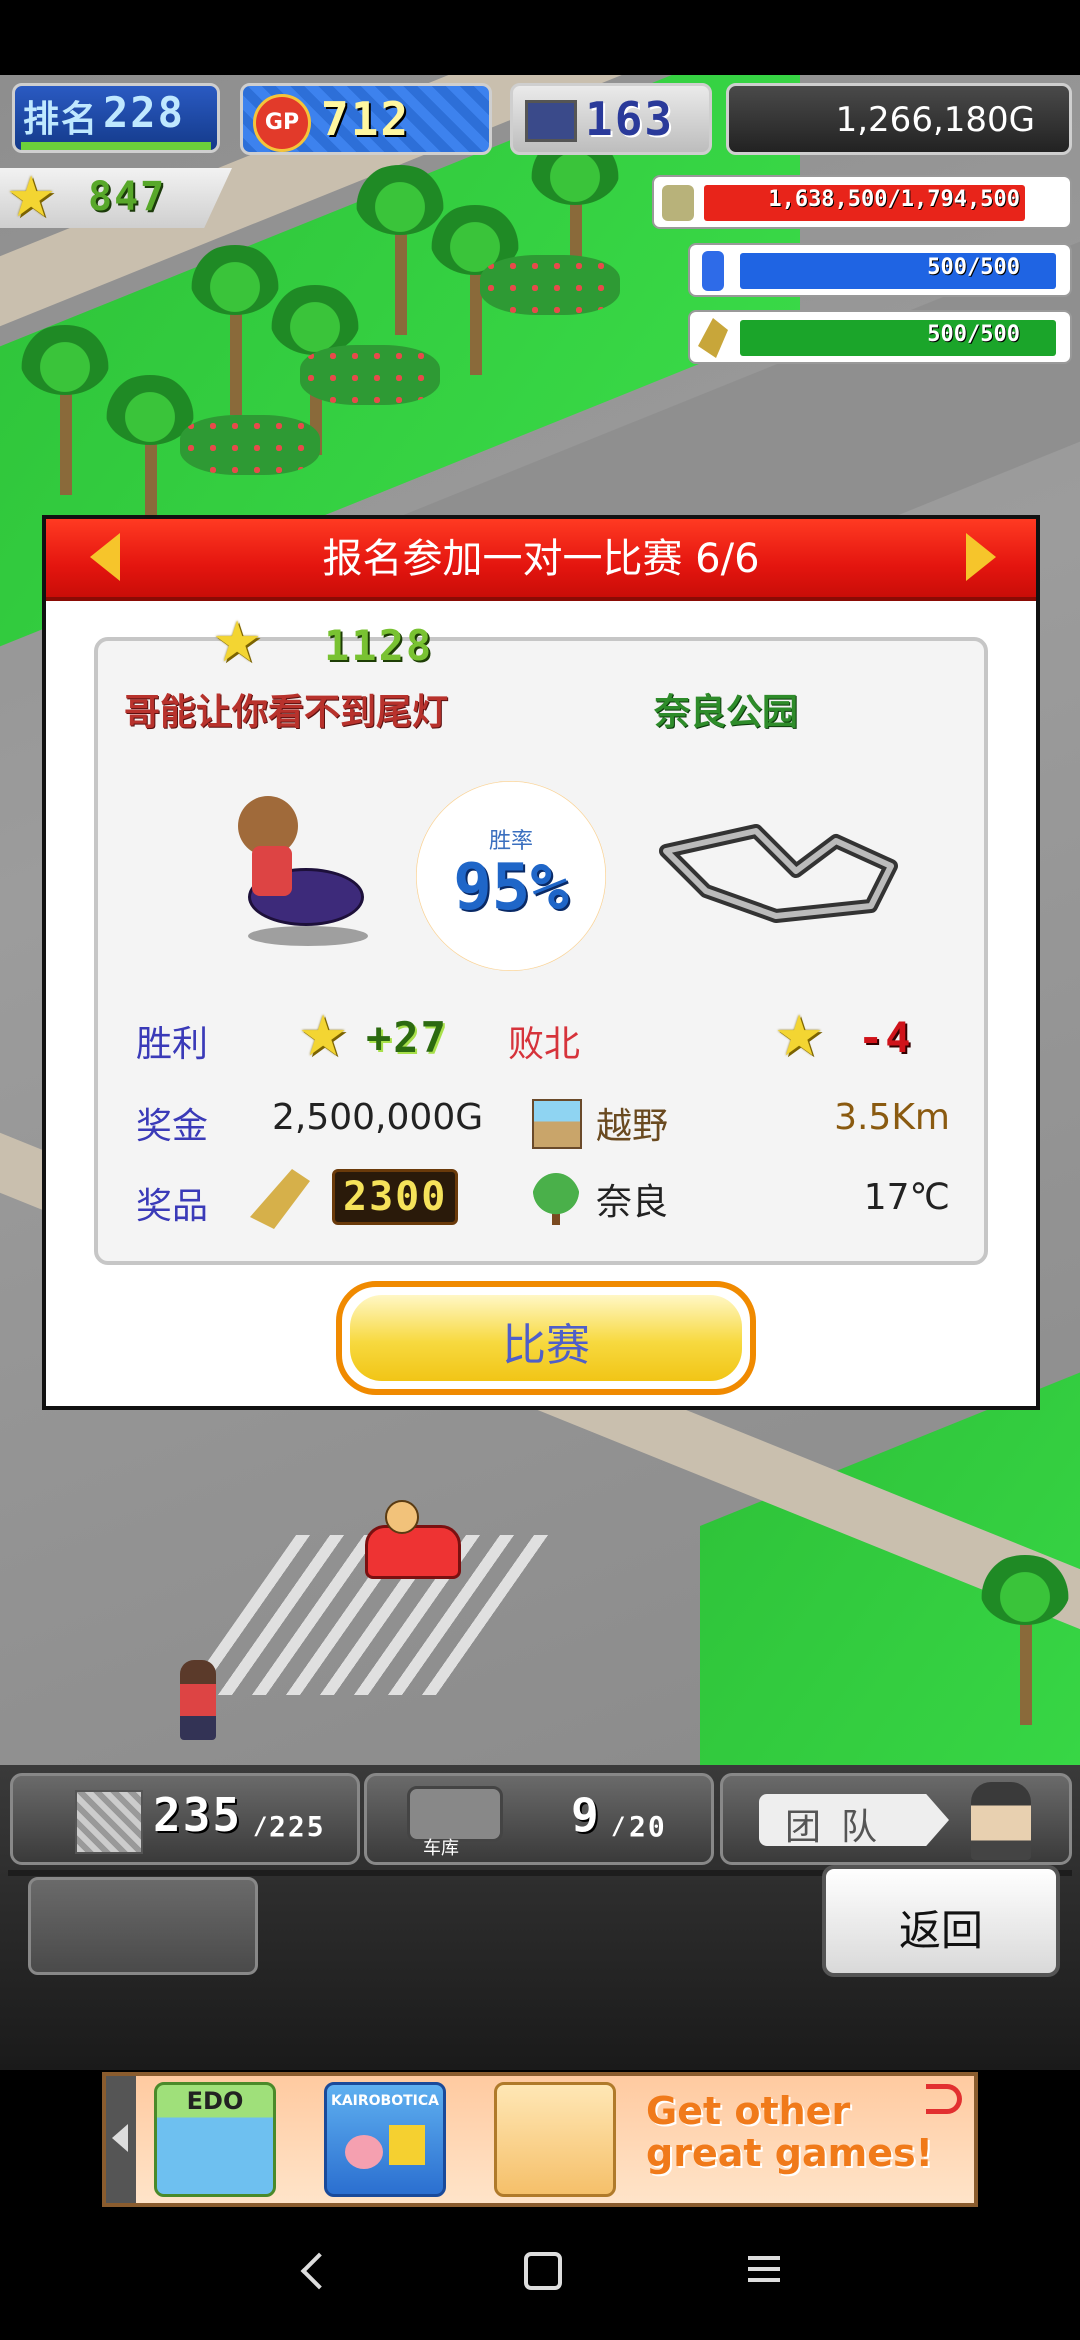  What do you see at coordinates (540, 37) in the screenshot?
I see `status-bar` at bounding box center [540, 37].